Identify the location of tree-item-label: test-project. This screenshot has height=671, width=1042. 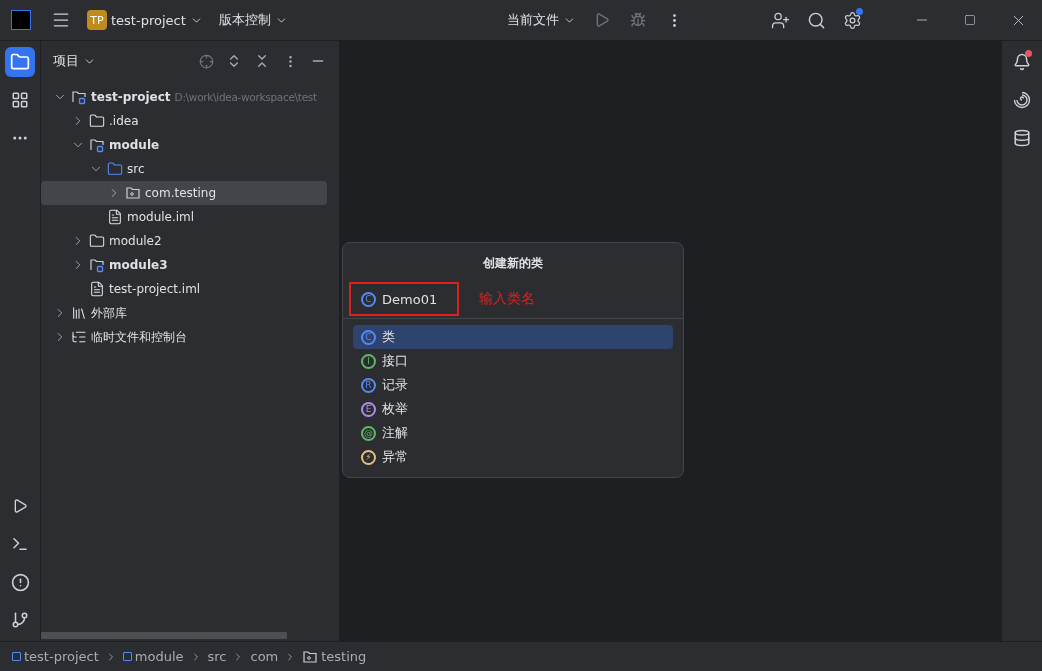
(131, 97).